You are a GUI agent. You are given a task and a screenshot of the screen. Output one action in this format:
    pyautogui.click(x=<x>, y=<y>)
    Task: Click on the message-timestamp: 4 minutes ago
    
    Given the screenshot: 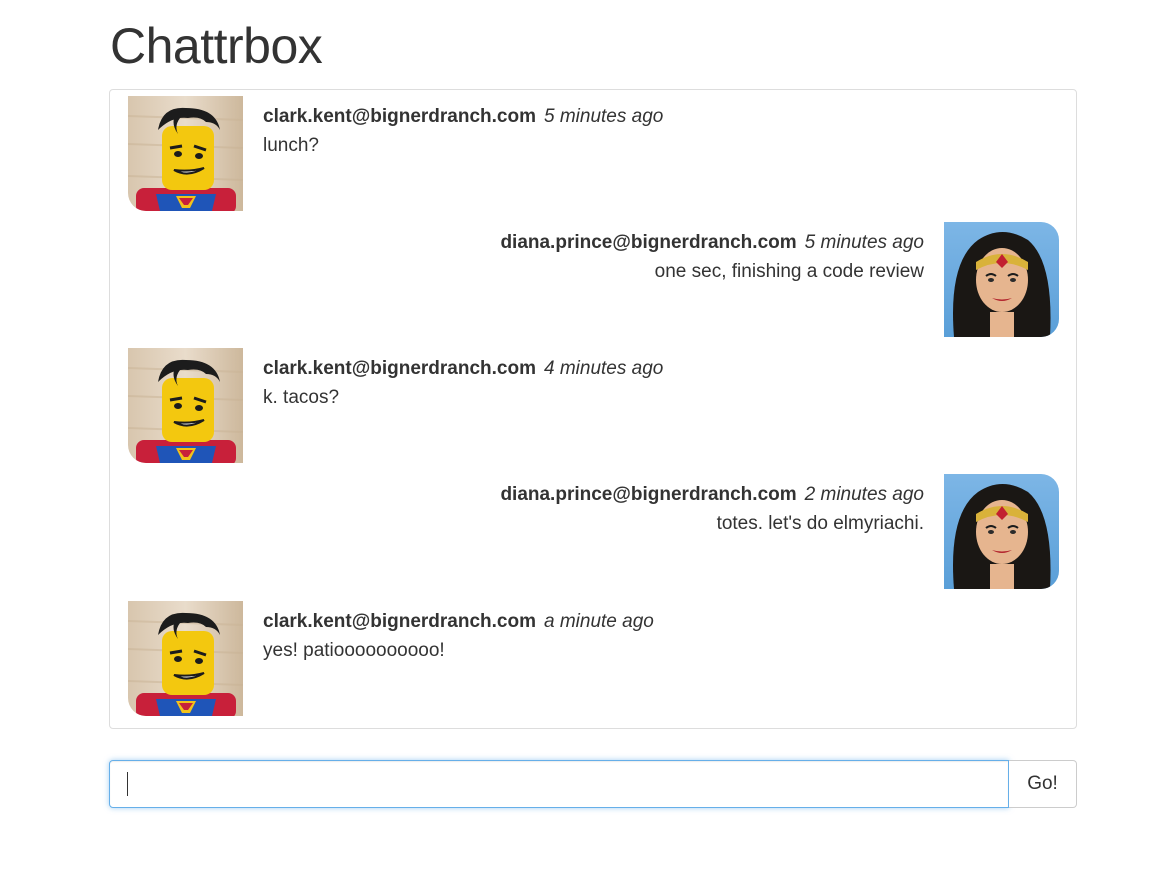 What is the action you would take?
    pyautogui.click(x=604, y=368)
    